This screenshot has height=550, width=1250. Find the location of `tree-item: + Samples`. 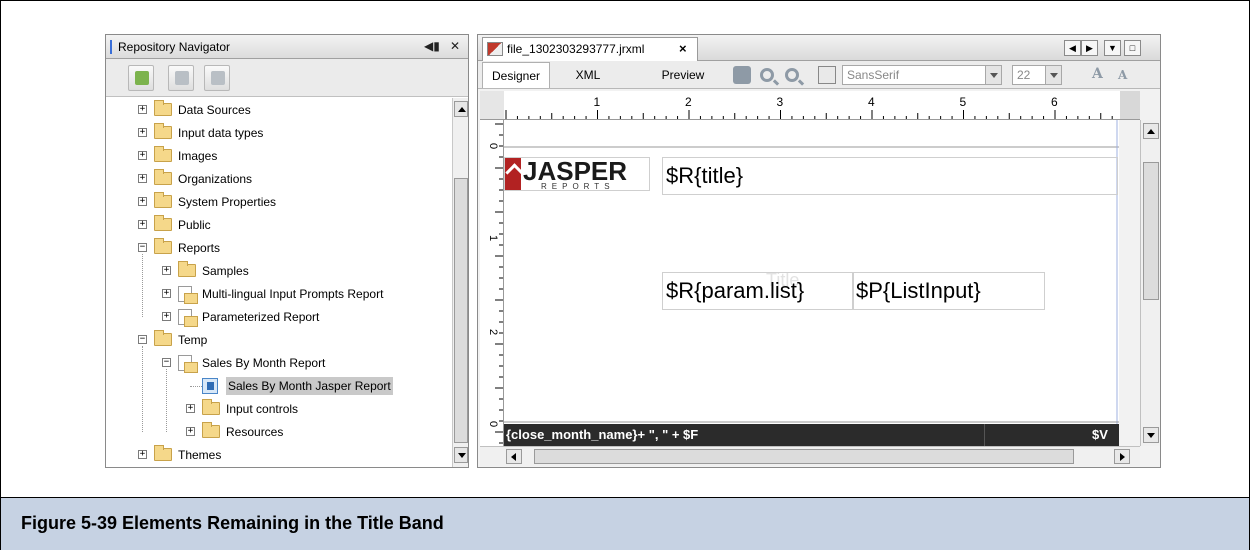

tree-item: + Samples is located at coordinates (279, 271).